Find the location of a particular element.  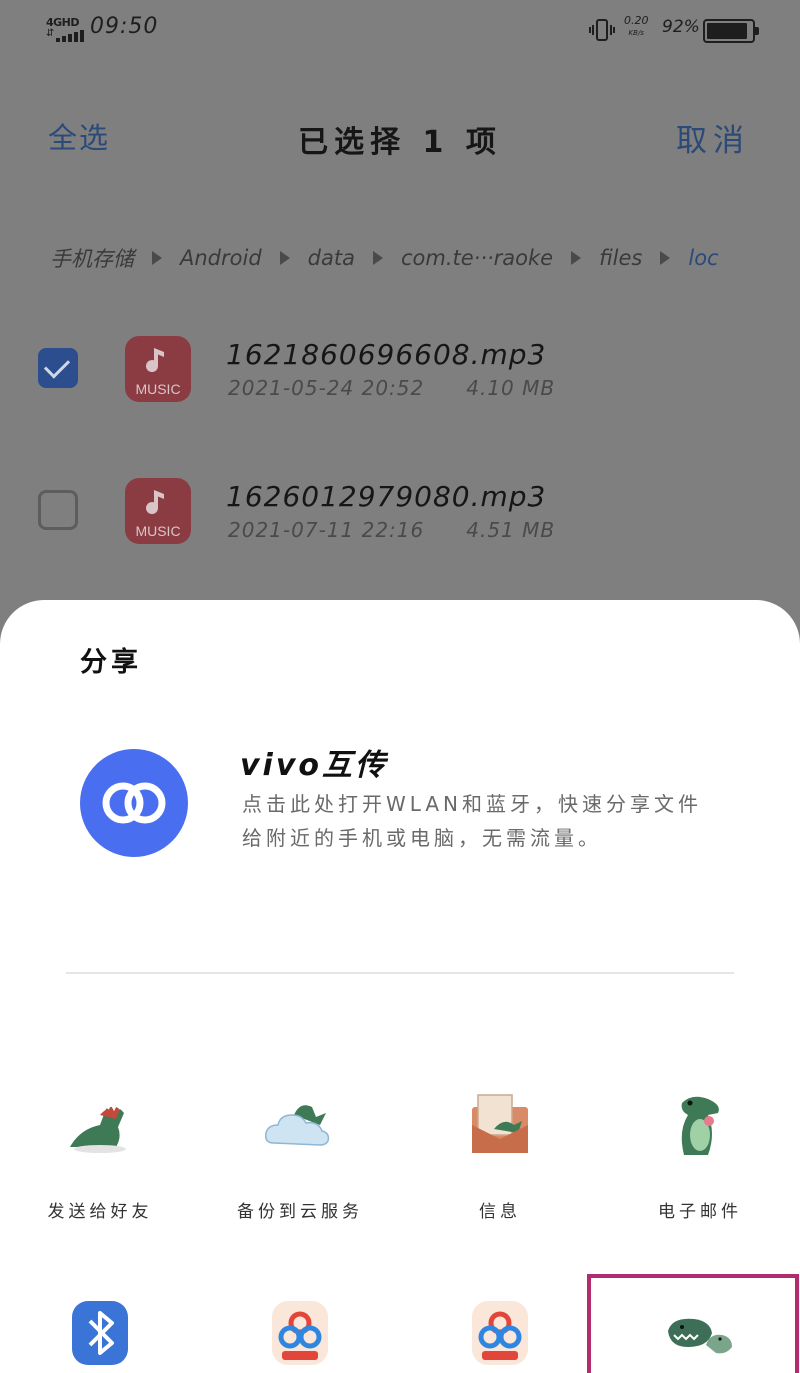

share-app-baidu-cloud is located at coordinates (300, 1333).